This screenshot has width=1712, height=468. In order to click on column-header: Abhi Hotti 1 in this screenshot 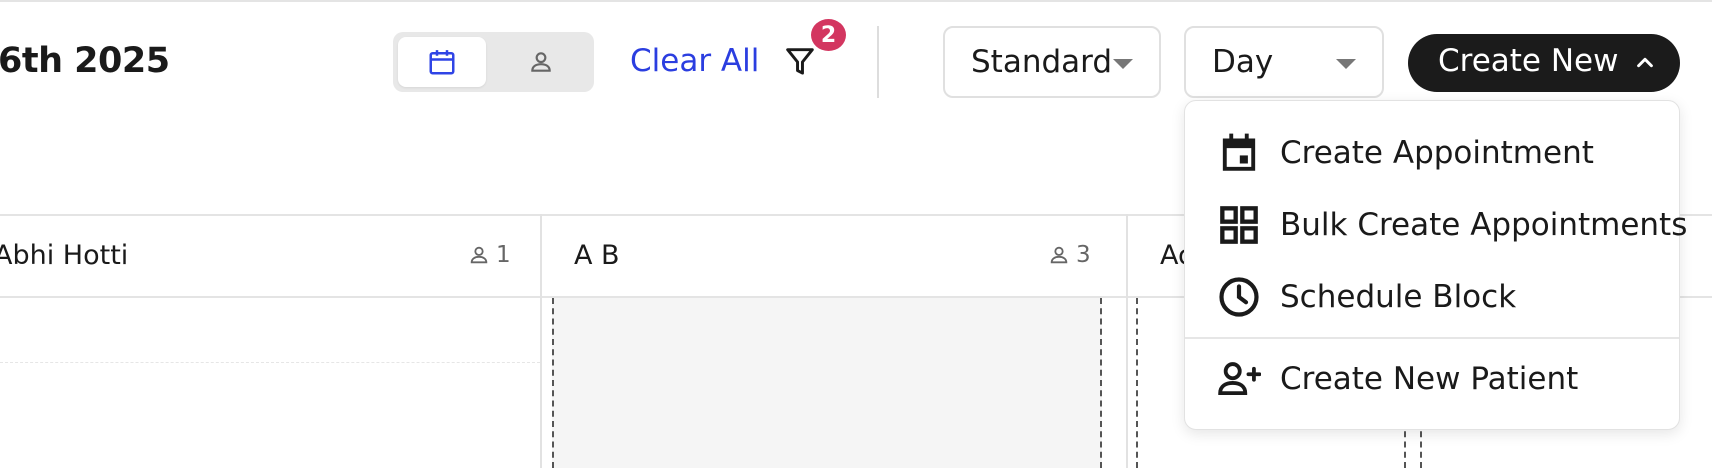, I will do `click(270, 257)`.